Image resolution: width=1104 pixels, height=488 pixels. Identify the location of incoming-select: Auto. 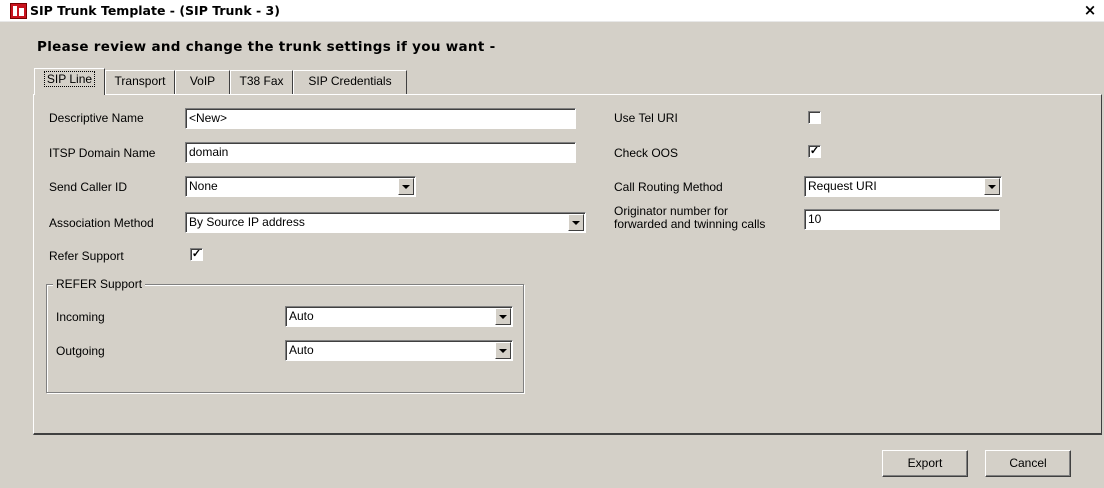
(399, 316).